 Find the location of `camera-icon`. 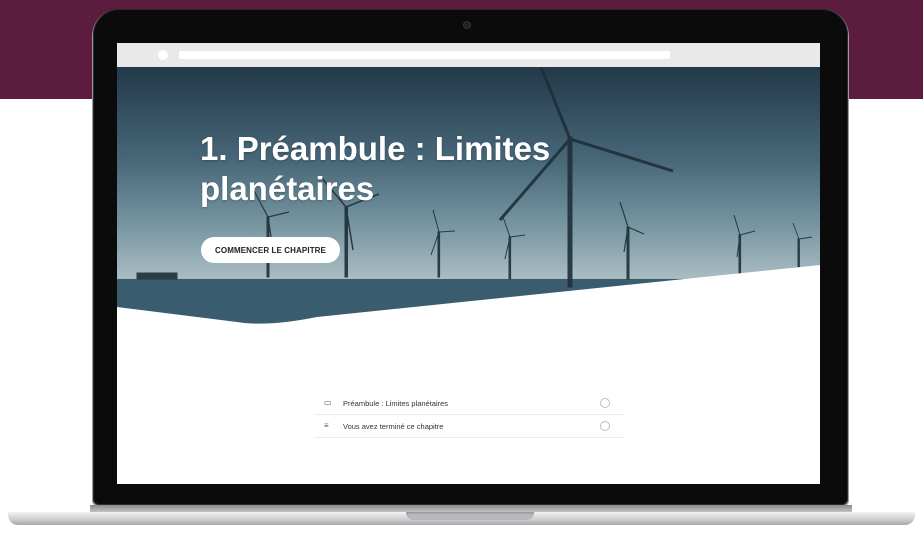

camera-icon is located at coordinates (467, 25).